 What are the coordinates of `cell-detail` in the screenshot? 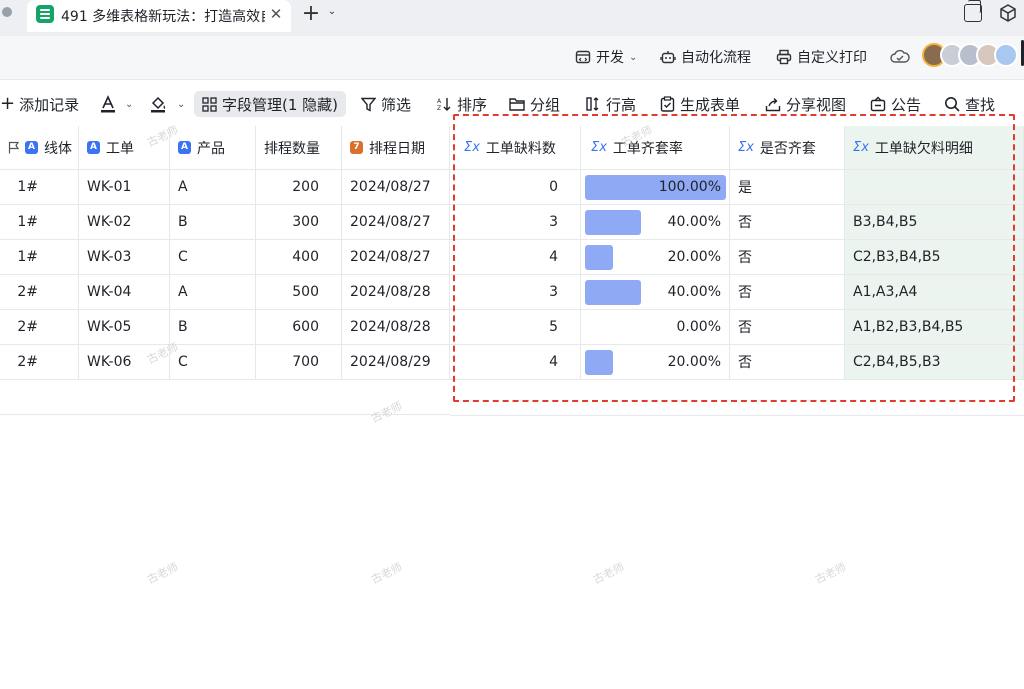 It's located at (934, 187).